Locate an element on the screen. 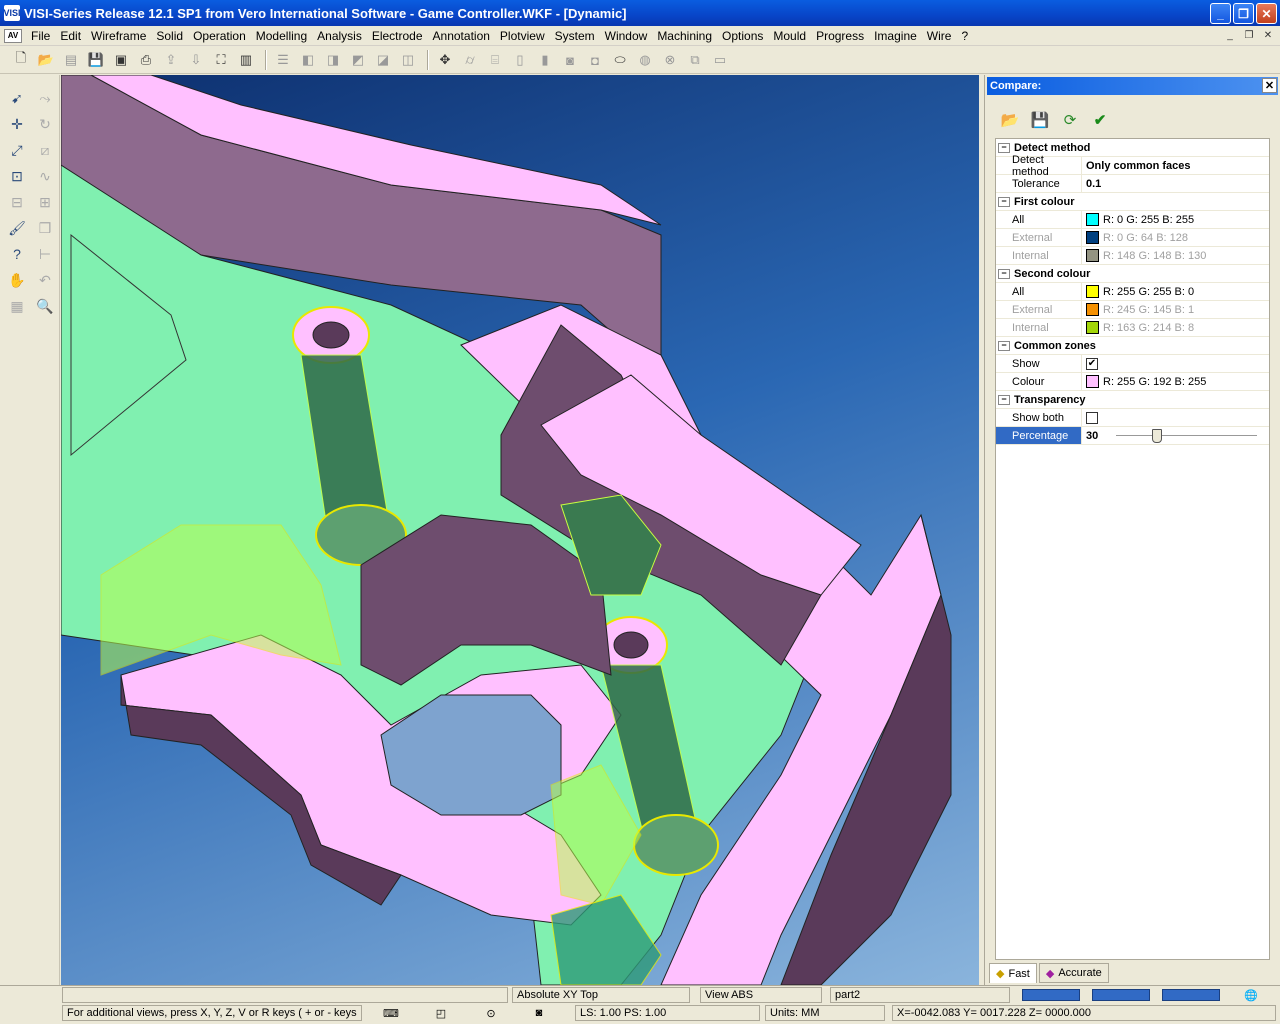  save-all-icon: ▣ is located at coordinates (121, 60).